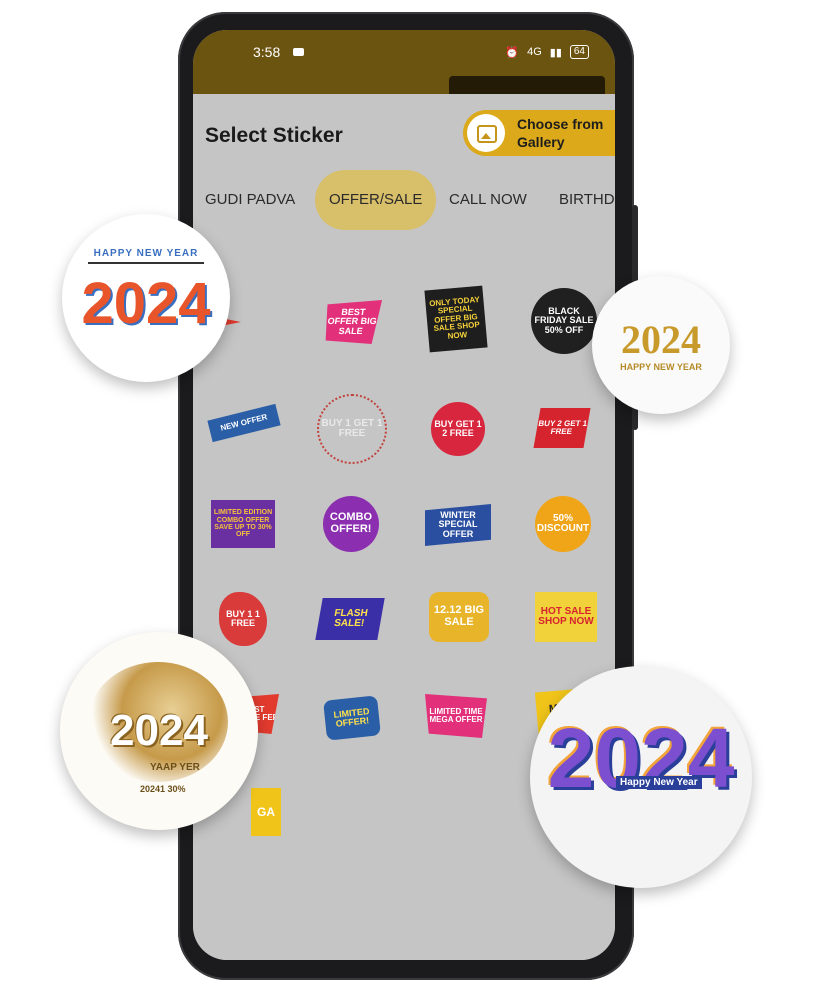 Image resolution: width=818 pixels, height=994 pixels. Describe the element at coordinates (659, 782) in the screenshot. I see `badge-caption: Happy New Year` at that location.